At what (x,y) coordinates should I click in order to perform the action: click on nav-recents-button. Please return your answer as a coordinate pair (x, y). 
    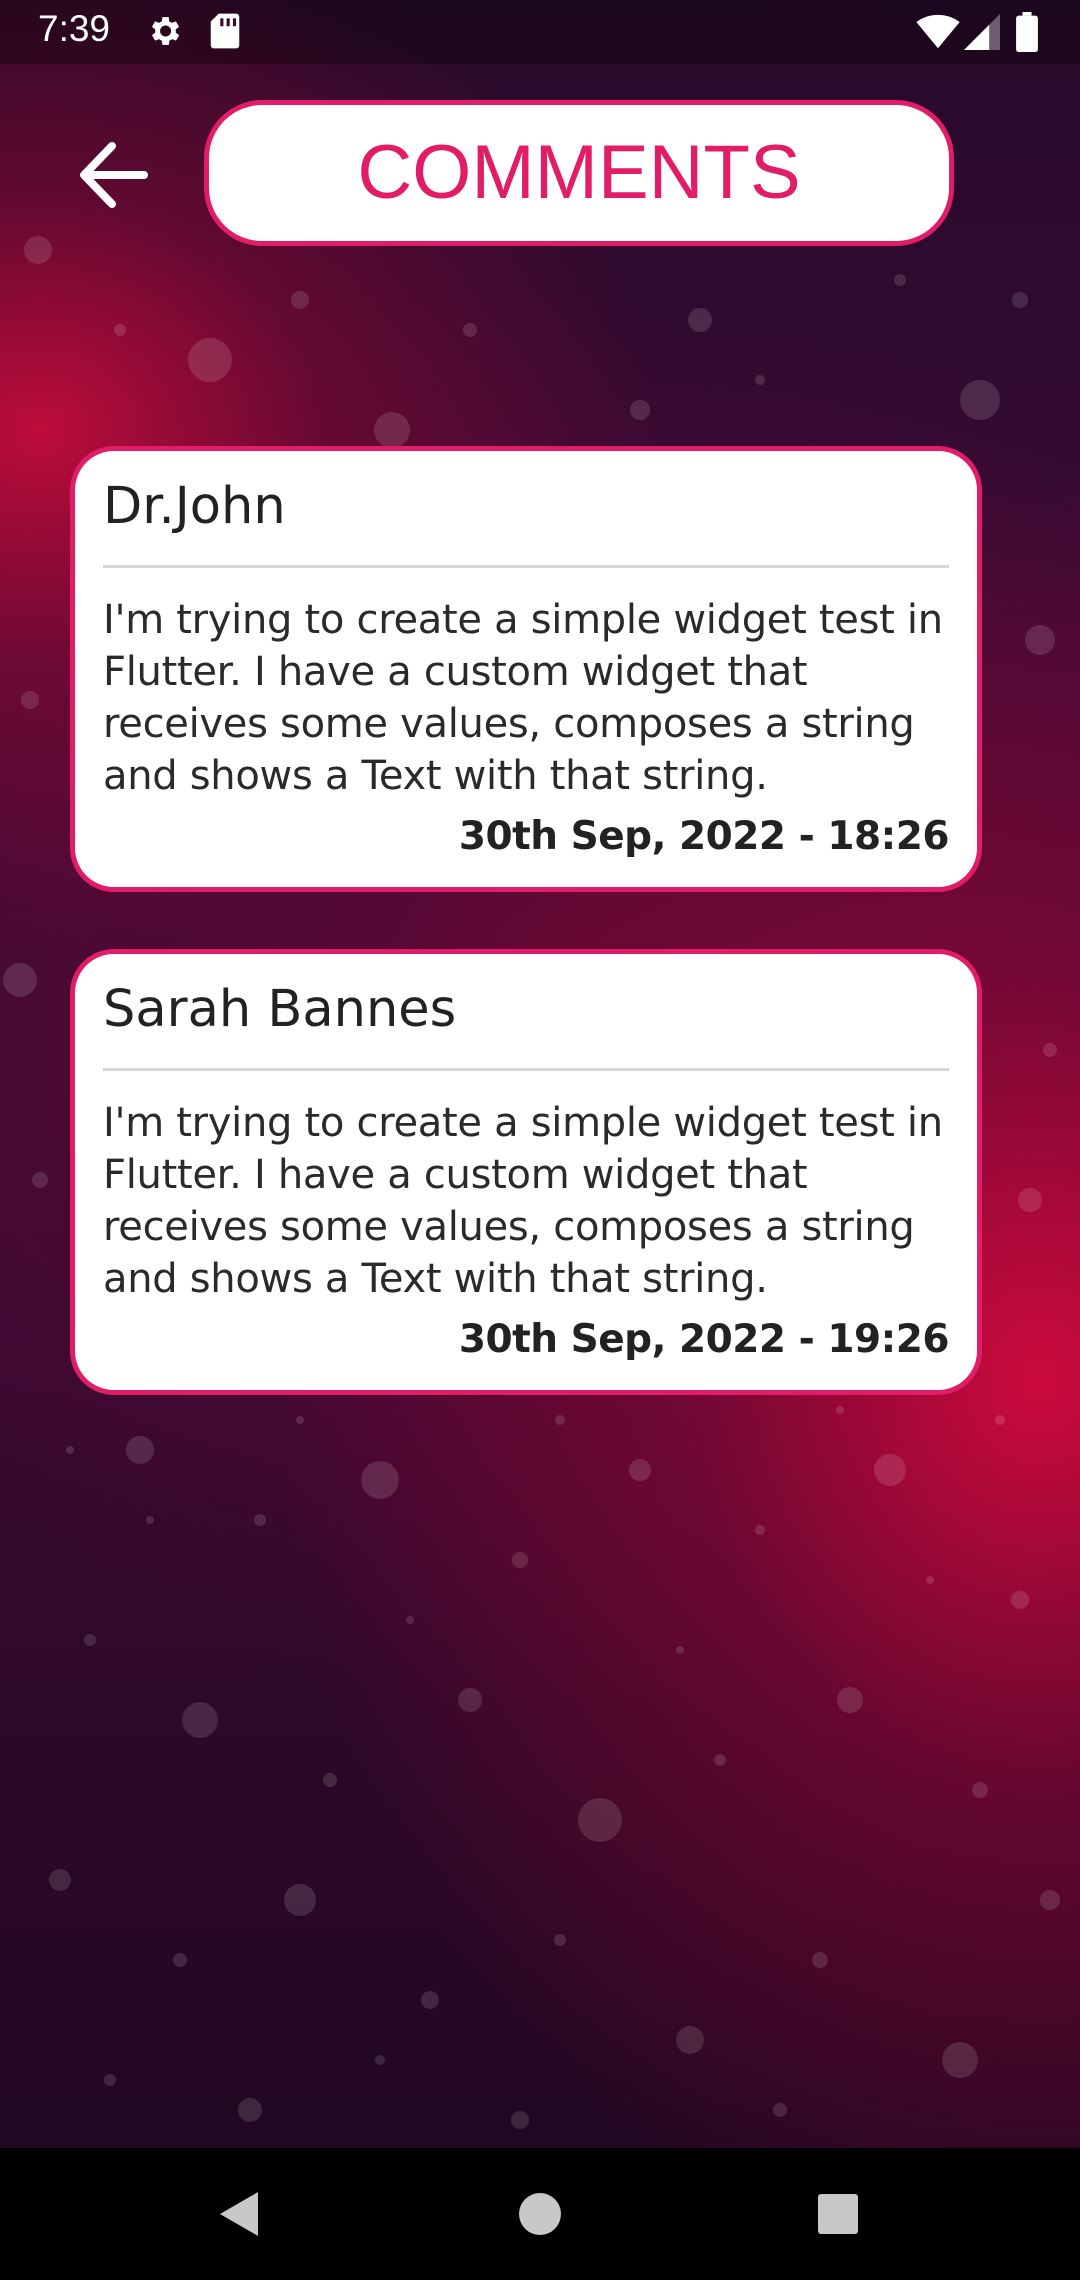
    Looking at the image, I should click on (838, 2214).